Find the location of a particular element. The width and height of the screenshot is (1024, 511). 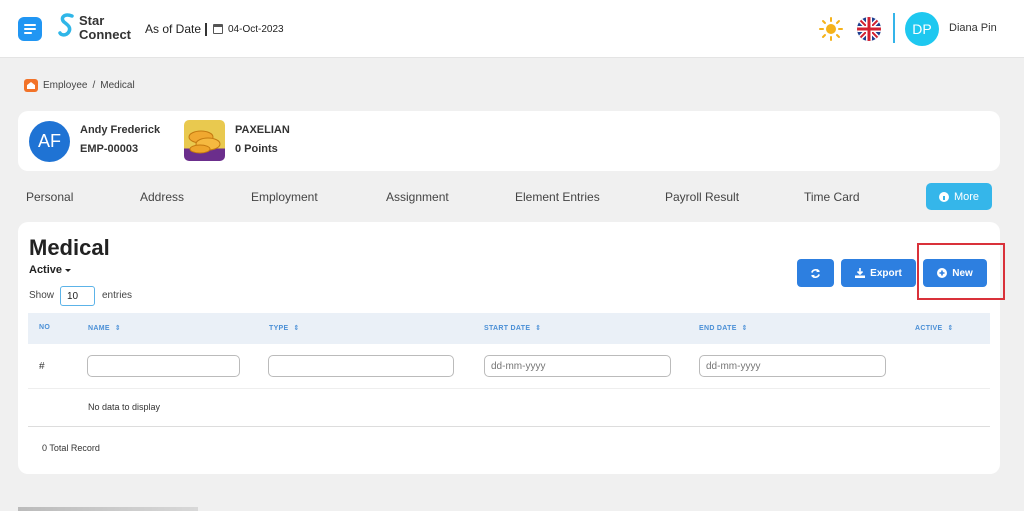

column-header-end-date: END DATE ⇕ is located at coordinates (723, 328).